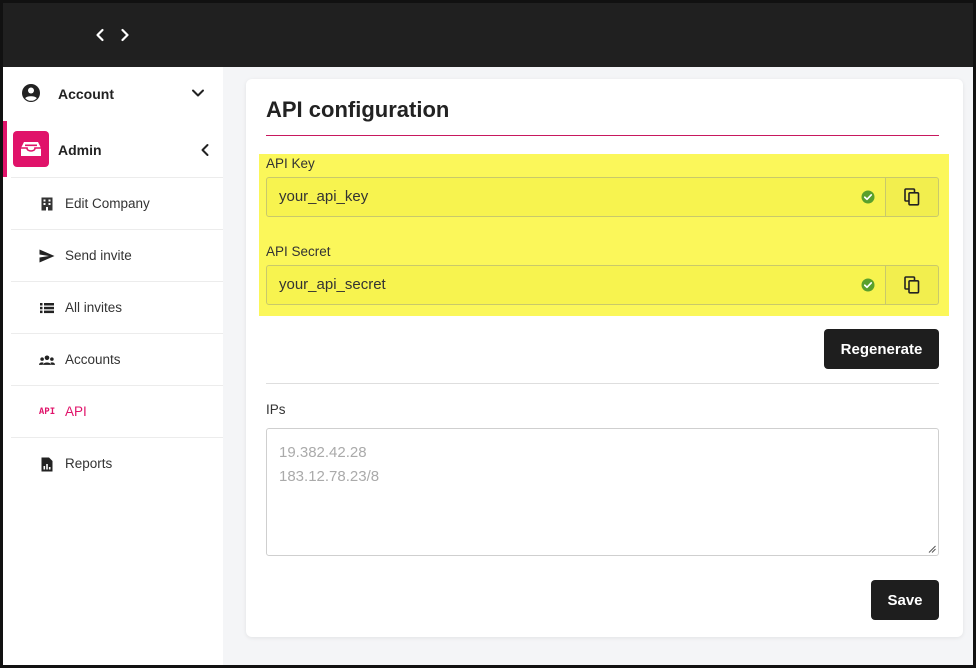 The height and width of the screenshot is (668, 976). Describe the element at coordinates (290, 163) in the screenshot. I see `api-key-label: API Key` at that location.